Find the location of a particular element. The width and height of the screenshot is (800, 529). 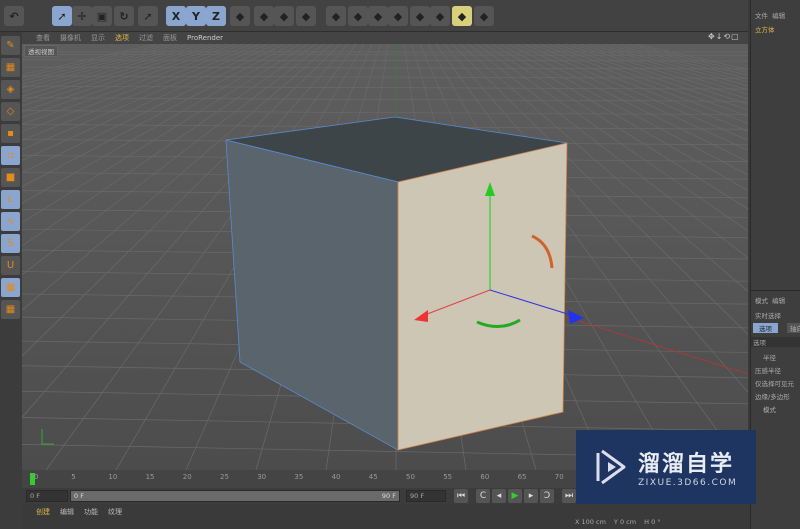

timeline-tick: 15 is located at coordinates (150, 477).